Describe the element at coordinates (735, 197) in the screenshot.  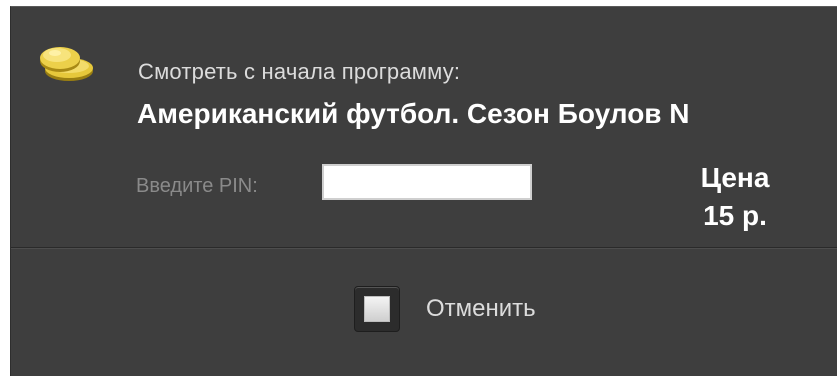
I see `price-block: Цена 15 р.` at that location.